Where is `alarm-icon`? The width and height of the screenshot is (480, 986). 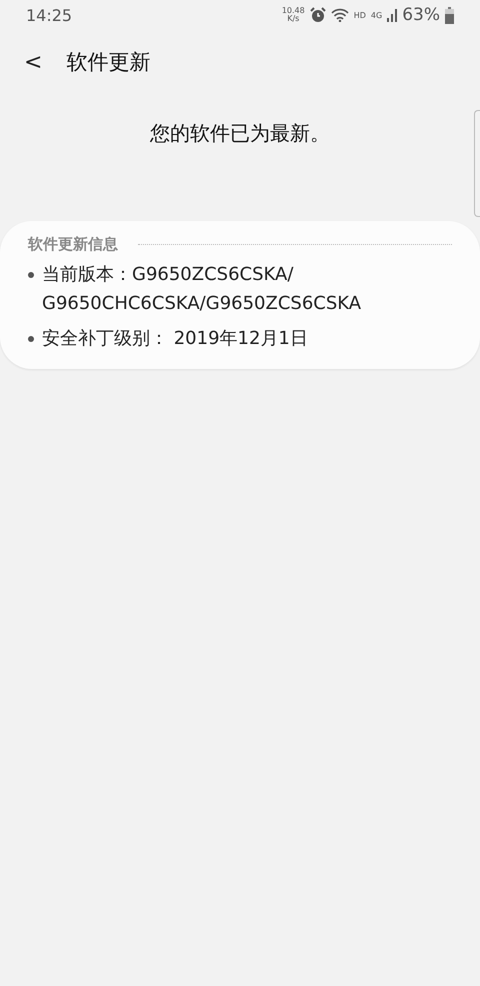
alarm-icon is located at coordinates (318, 15).